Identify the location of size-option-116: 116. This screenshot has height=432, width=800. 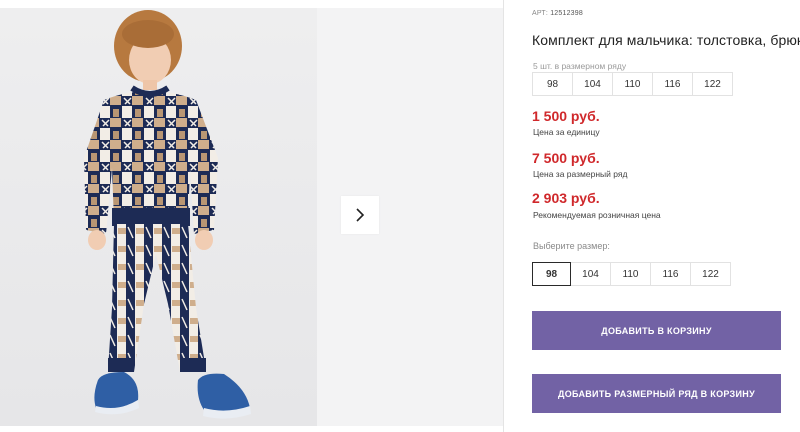
(670, 274).